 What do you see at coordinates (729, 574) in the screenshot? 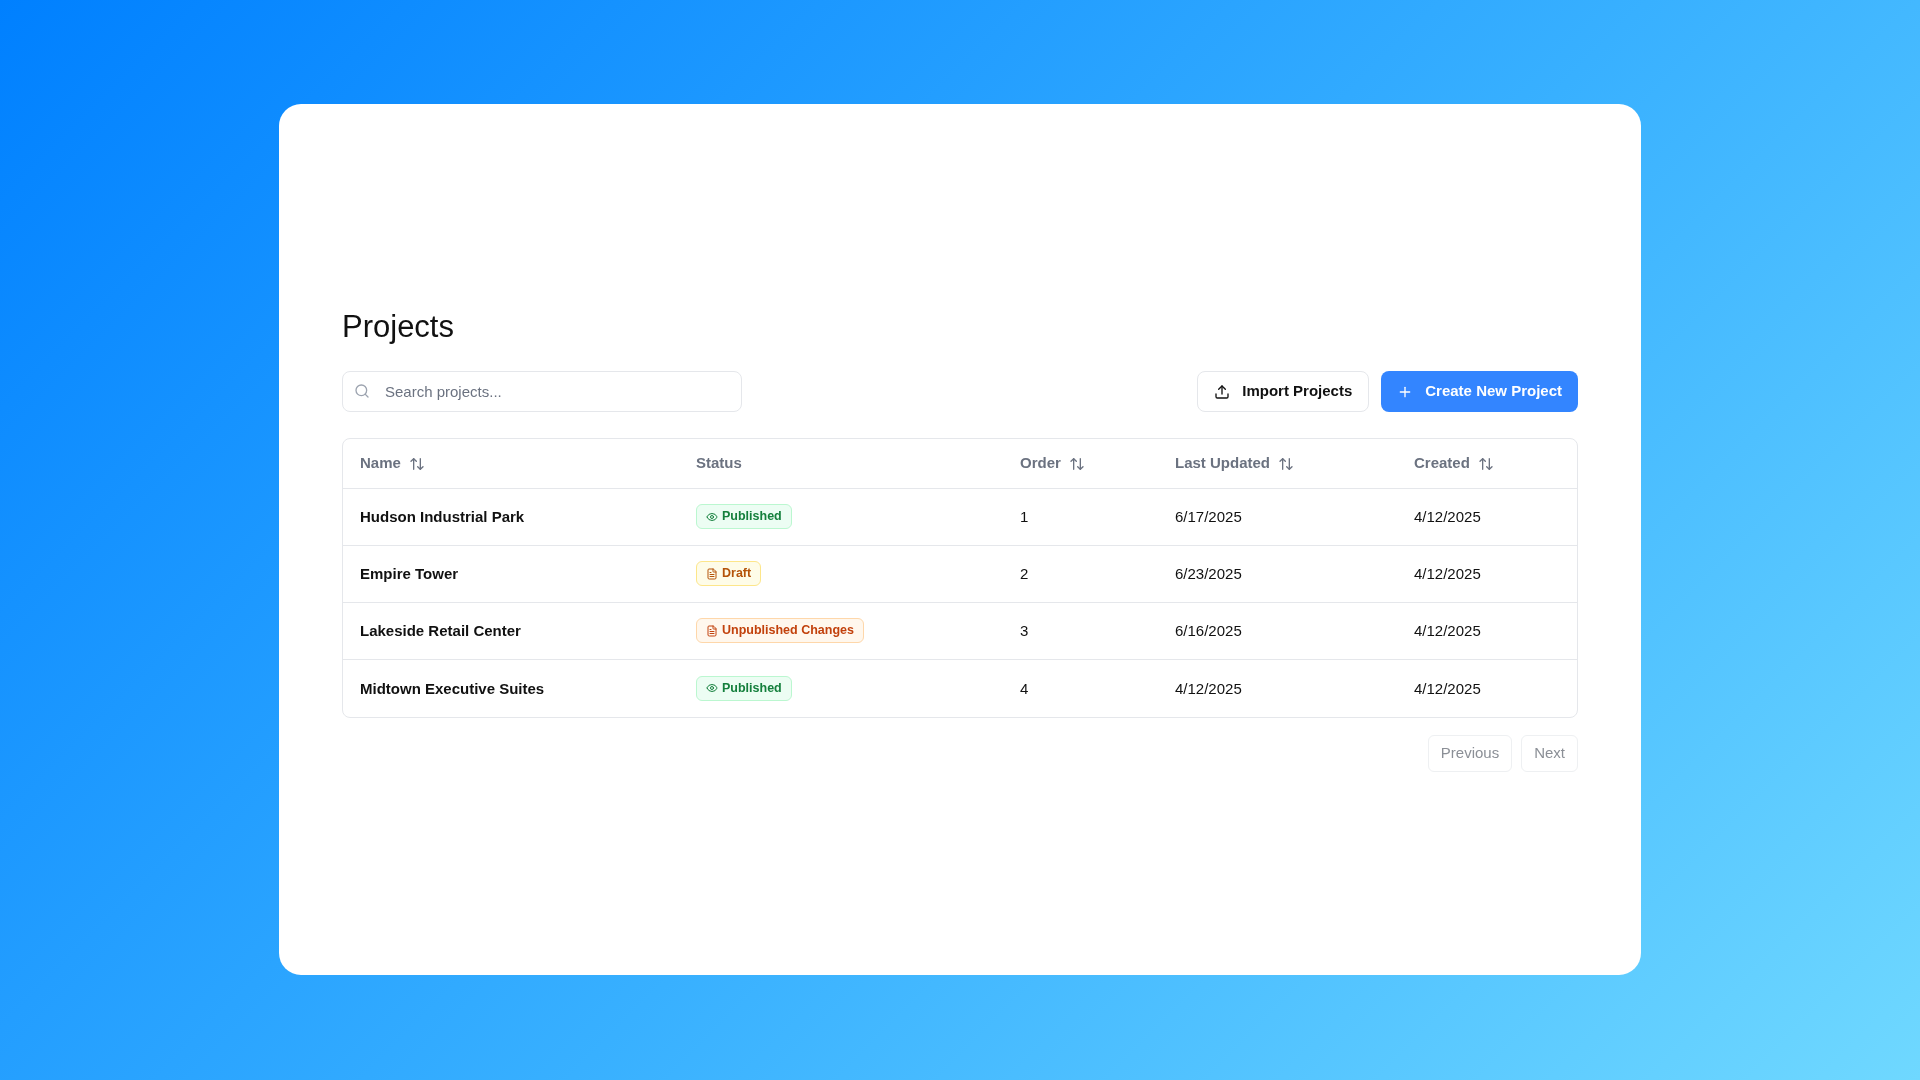
I see `status-badge: Draft` at bounding box center [729, 574].